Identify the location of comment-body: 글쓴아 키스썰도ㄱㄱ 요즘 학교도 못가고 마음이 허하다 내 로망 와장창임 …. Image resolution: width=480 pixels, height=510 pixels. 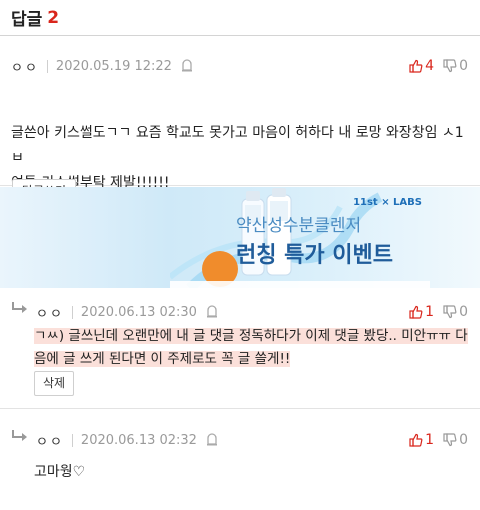
(239, 158).